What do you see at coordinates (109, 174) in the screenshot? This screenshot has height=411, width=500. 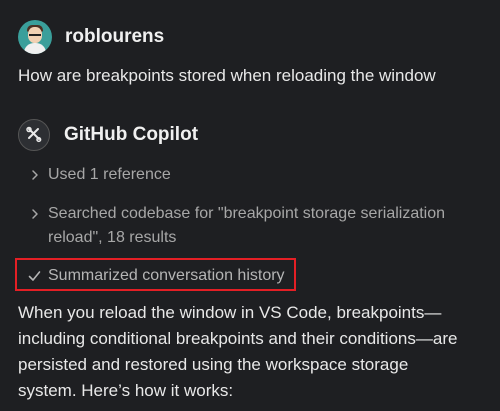 I see `references-label: Used 1 reference` at bounding box center [109, 174].